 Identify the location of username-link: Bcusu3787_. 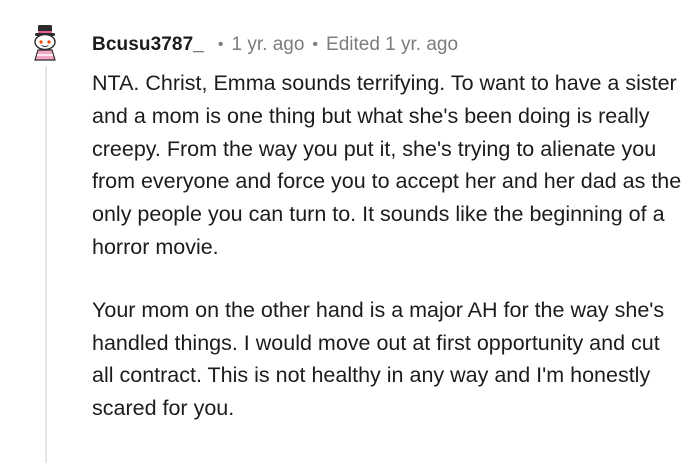
(148, 45).